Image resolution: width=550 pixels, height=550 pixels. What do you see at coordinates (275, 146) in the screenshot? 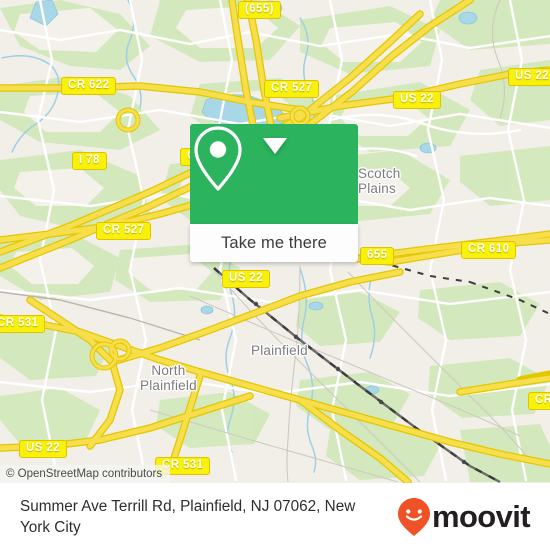
I see `callout-pointer-tail` at bounding box center [275, 146].